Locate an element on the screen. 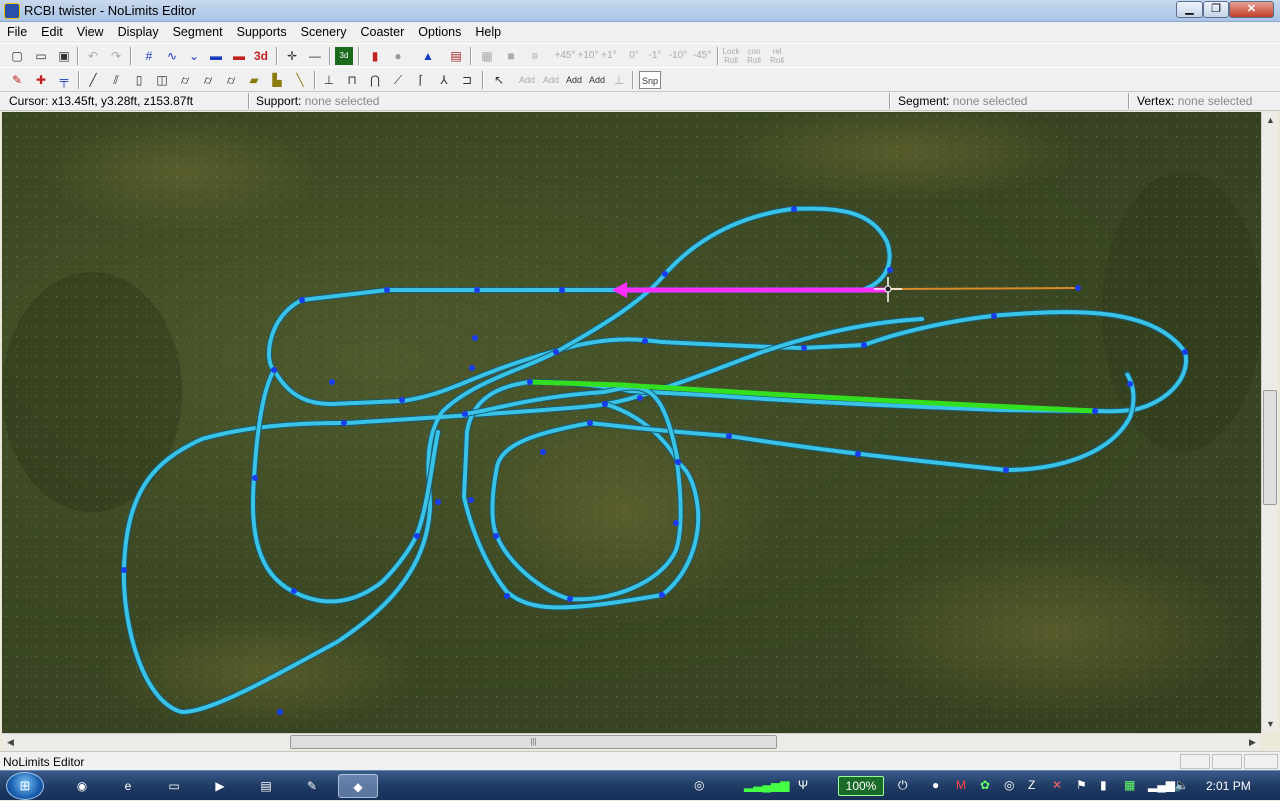 The height and width of the screenshot is (801, 1280). nolimits-taskbar-button: ◆ is located at coordinates (358, 786).